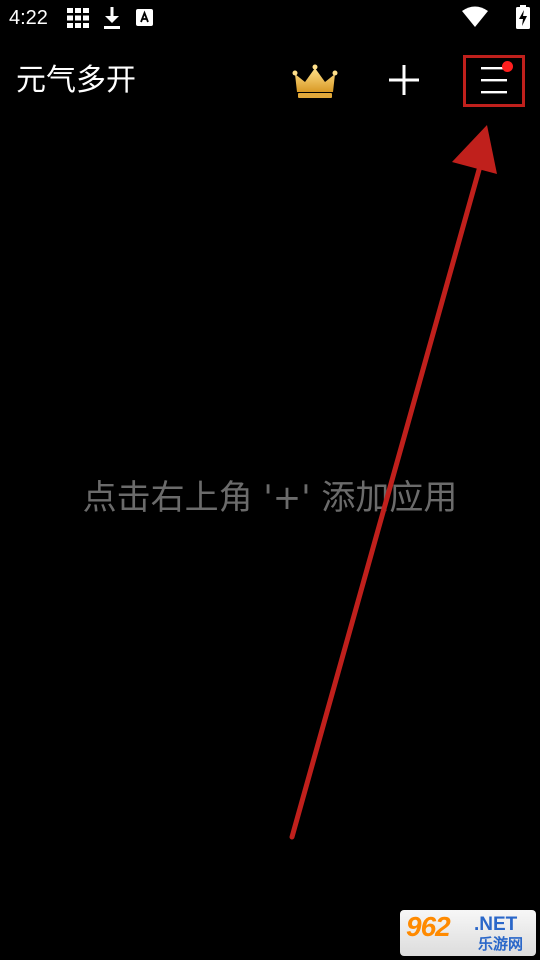 Image resolution: width=540 pixels, height=960 pixels. Describe the element at coordinates (494, 81) in the screenshot. I see `menu-highlight-box` at that location.